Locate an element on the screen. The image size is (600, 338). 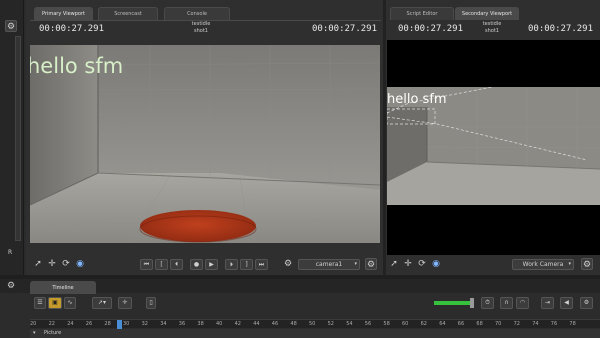
bookmark-button: ▯ is located at coordinates (151, 303).